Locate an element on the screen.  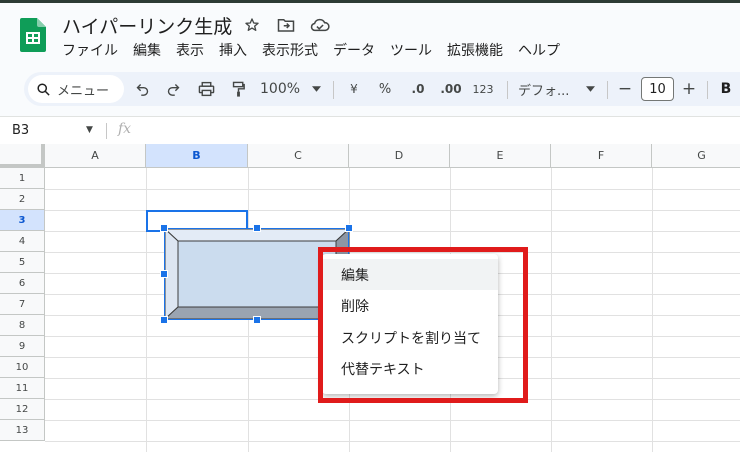
menu-view: 表示 is located at coordinates (190, 50).